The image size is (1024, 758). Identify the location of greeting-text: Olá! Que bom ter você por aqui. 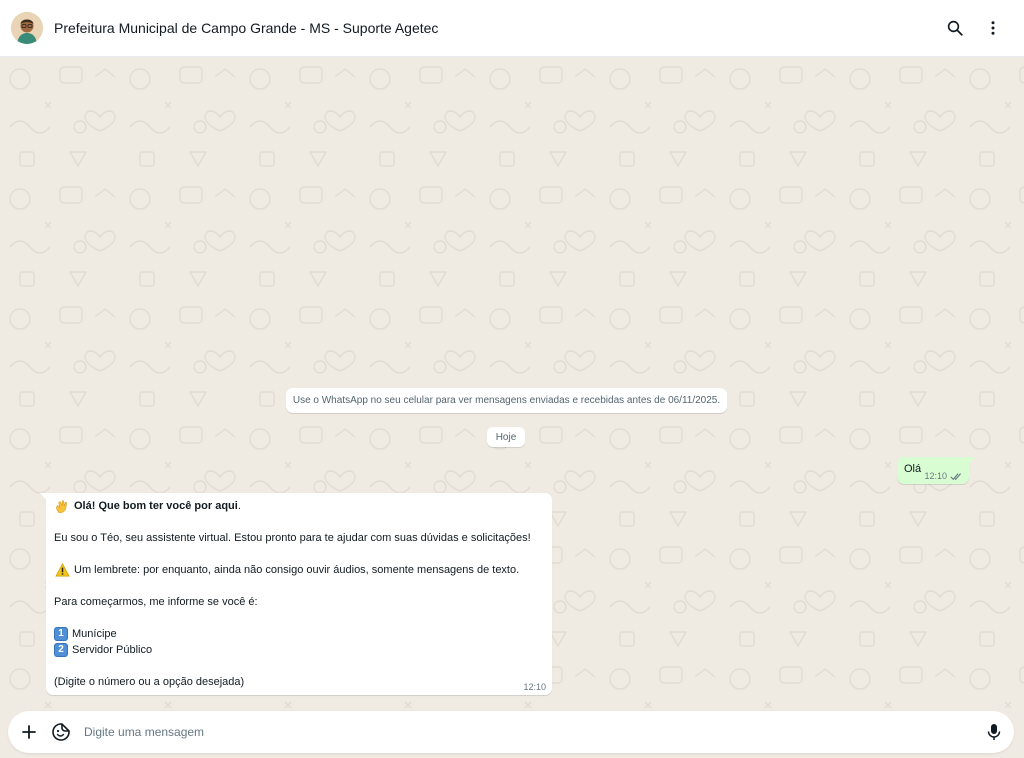
(156, 506).